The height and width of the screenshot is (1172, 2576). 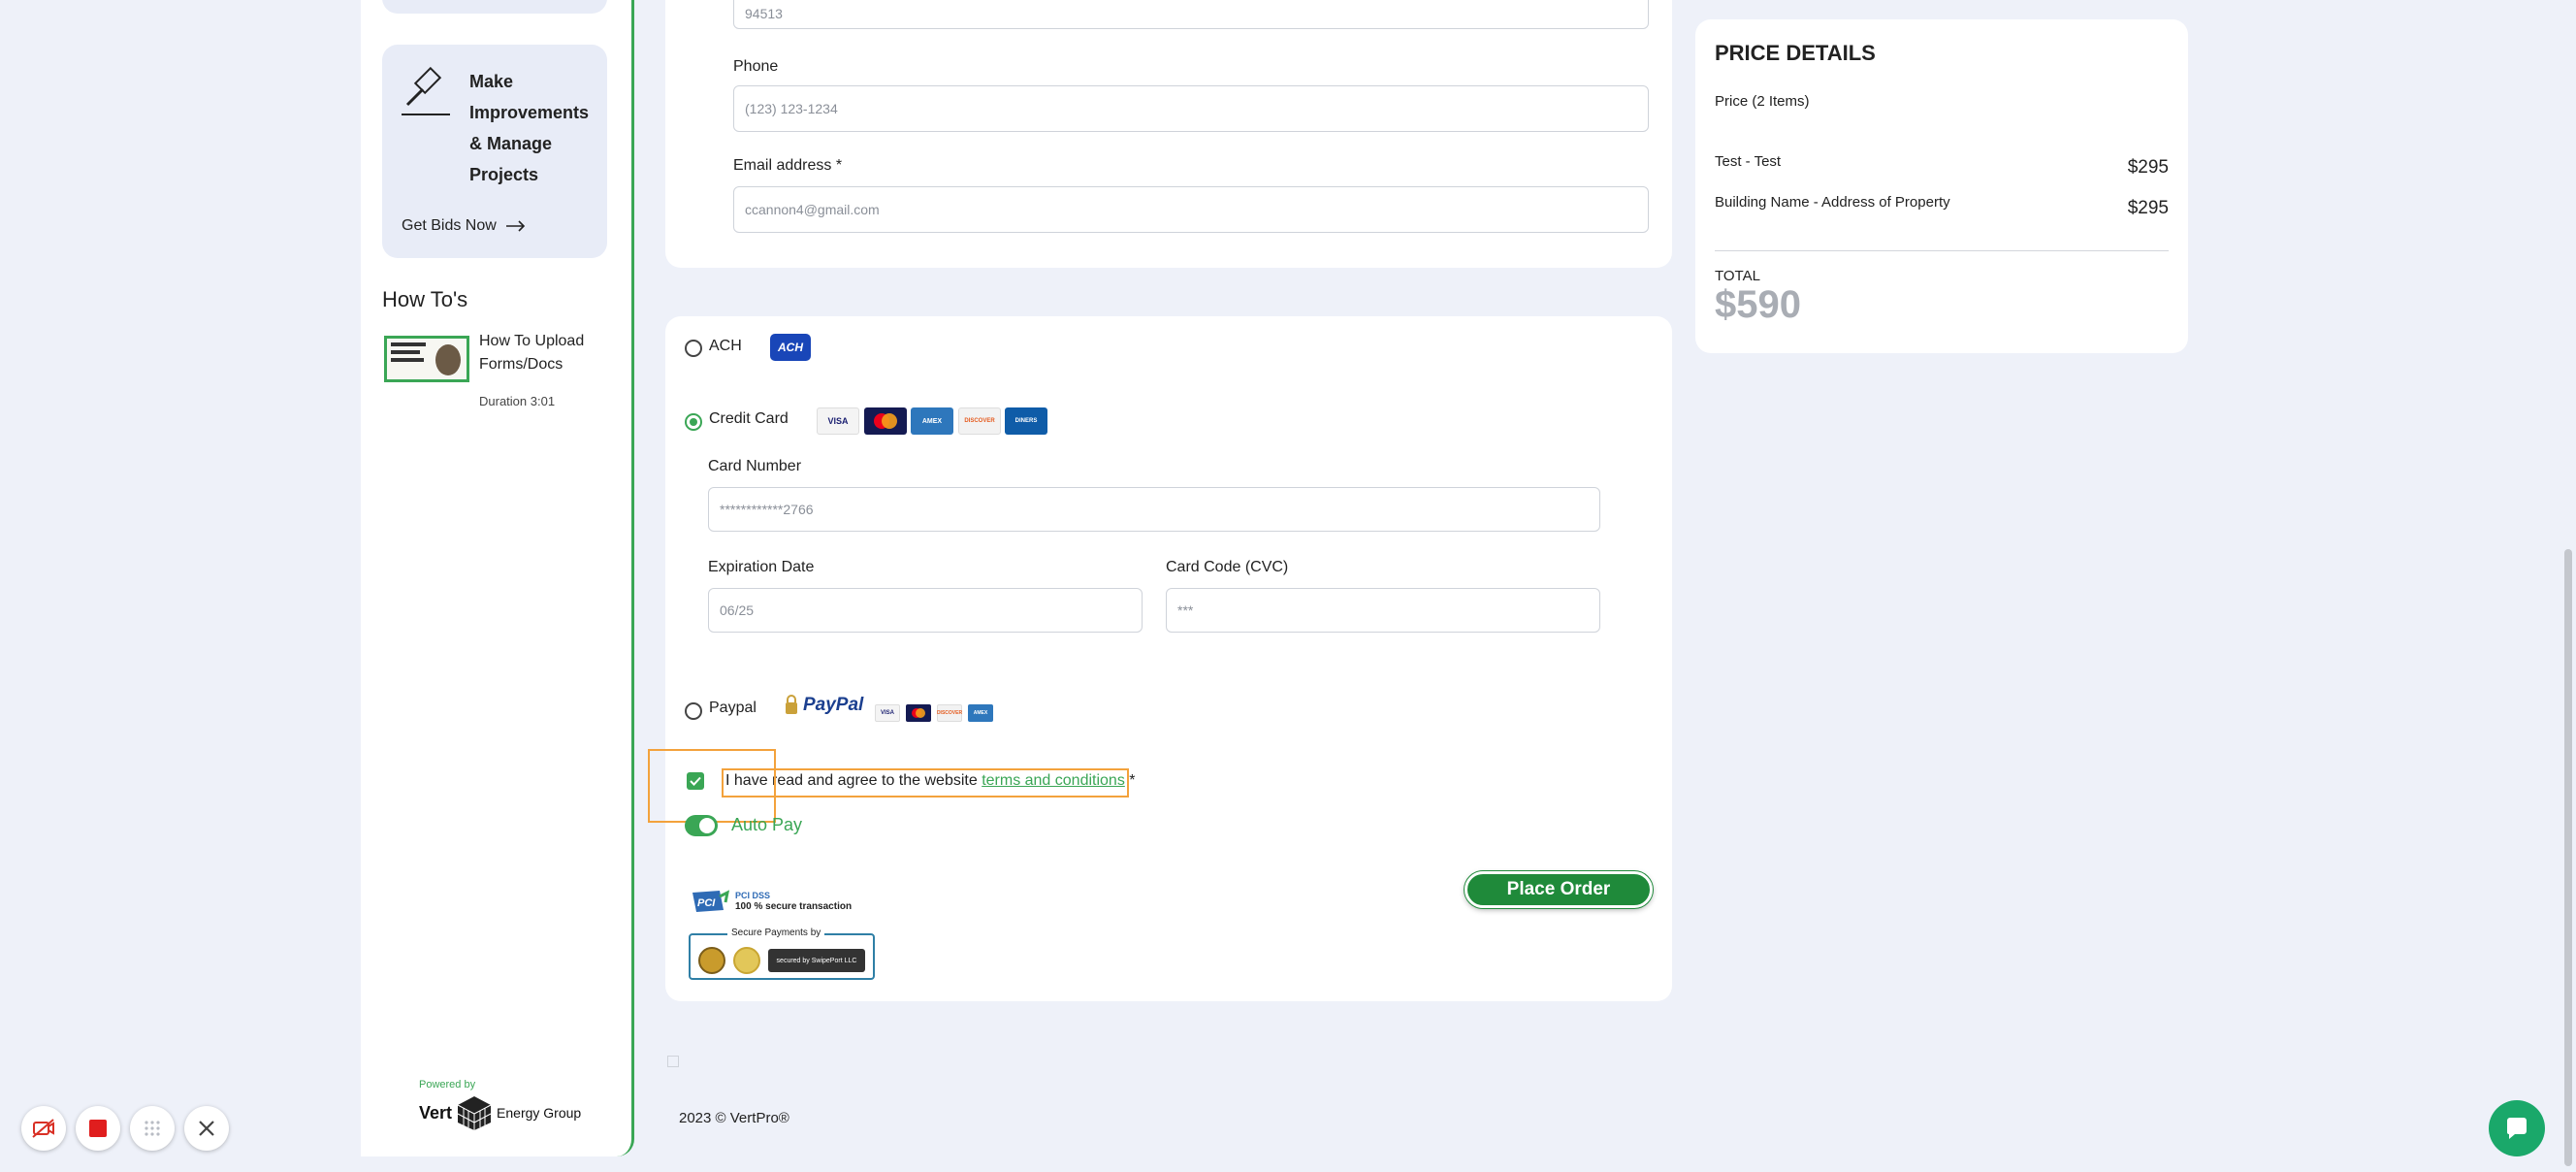 I want to click on card-number-field: ************2766, so click(x=1154, y=509).